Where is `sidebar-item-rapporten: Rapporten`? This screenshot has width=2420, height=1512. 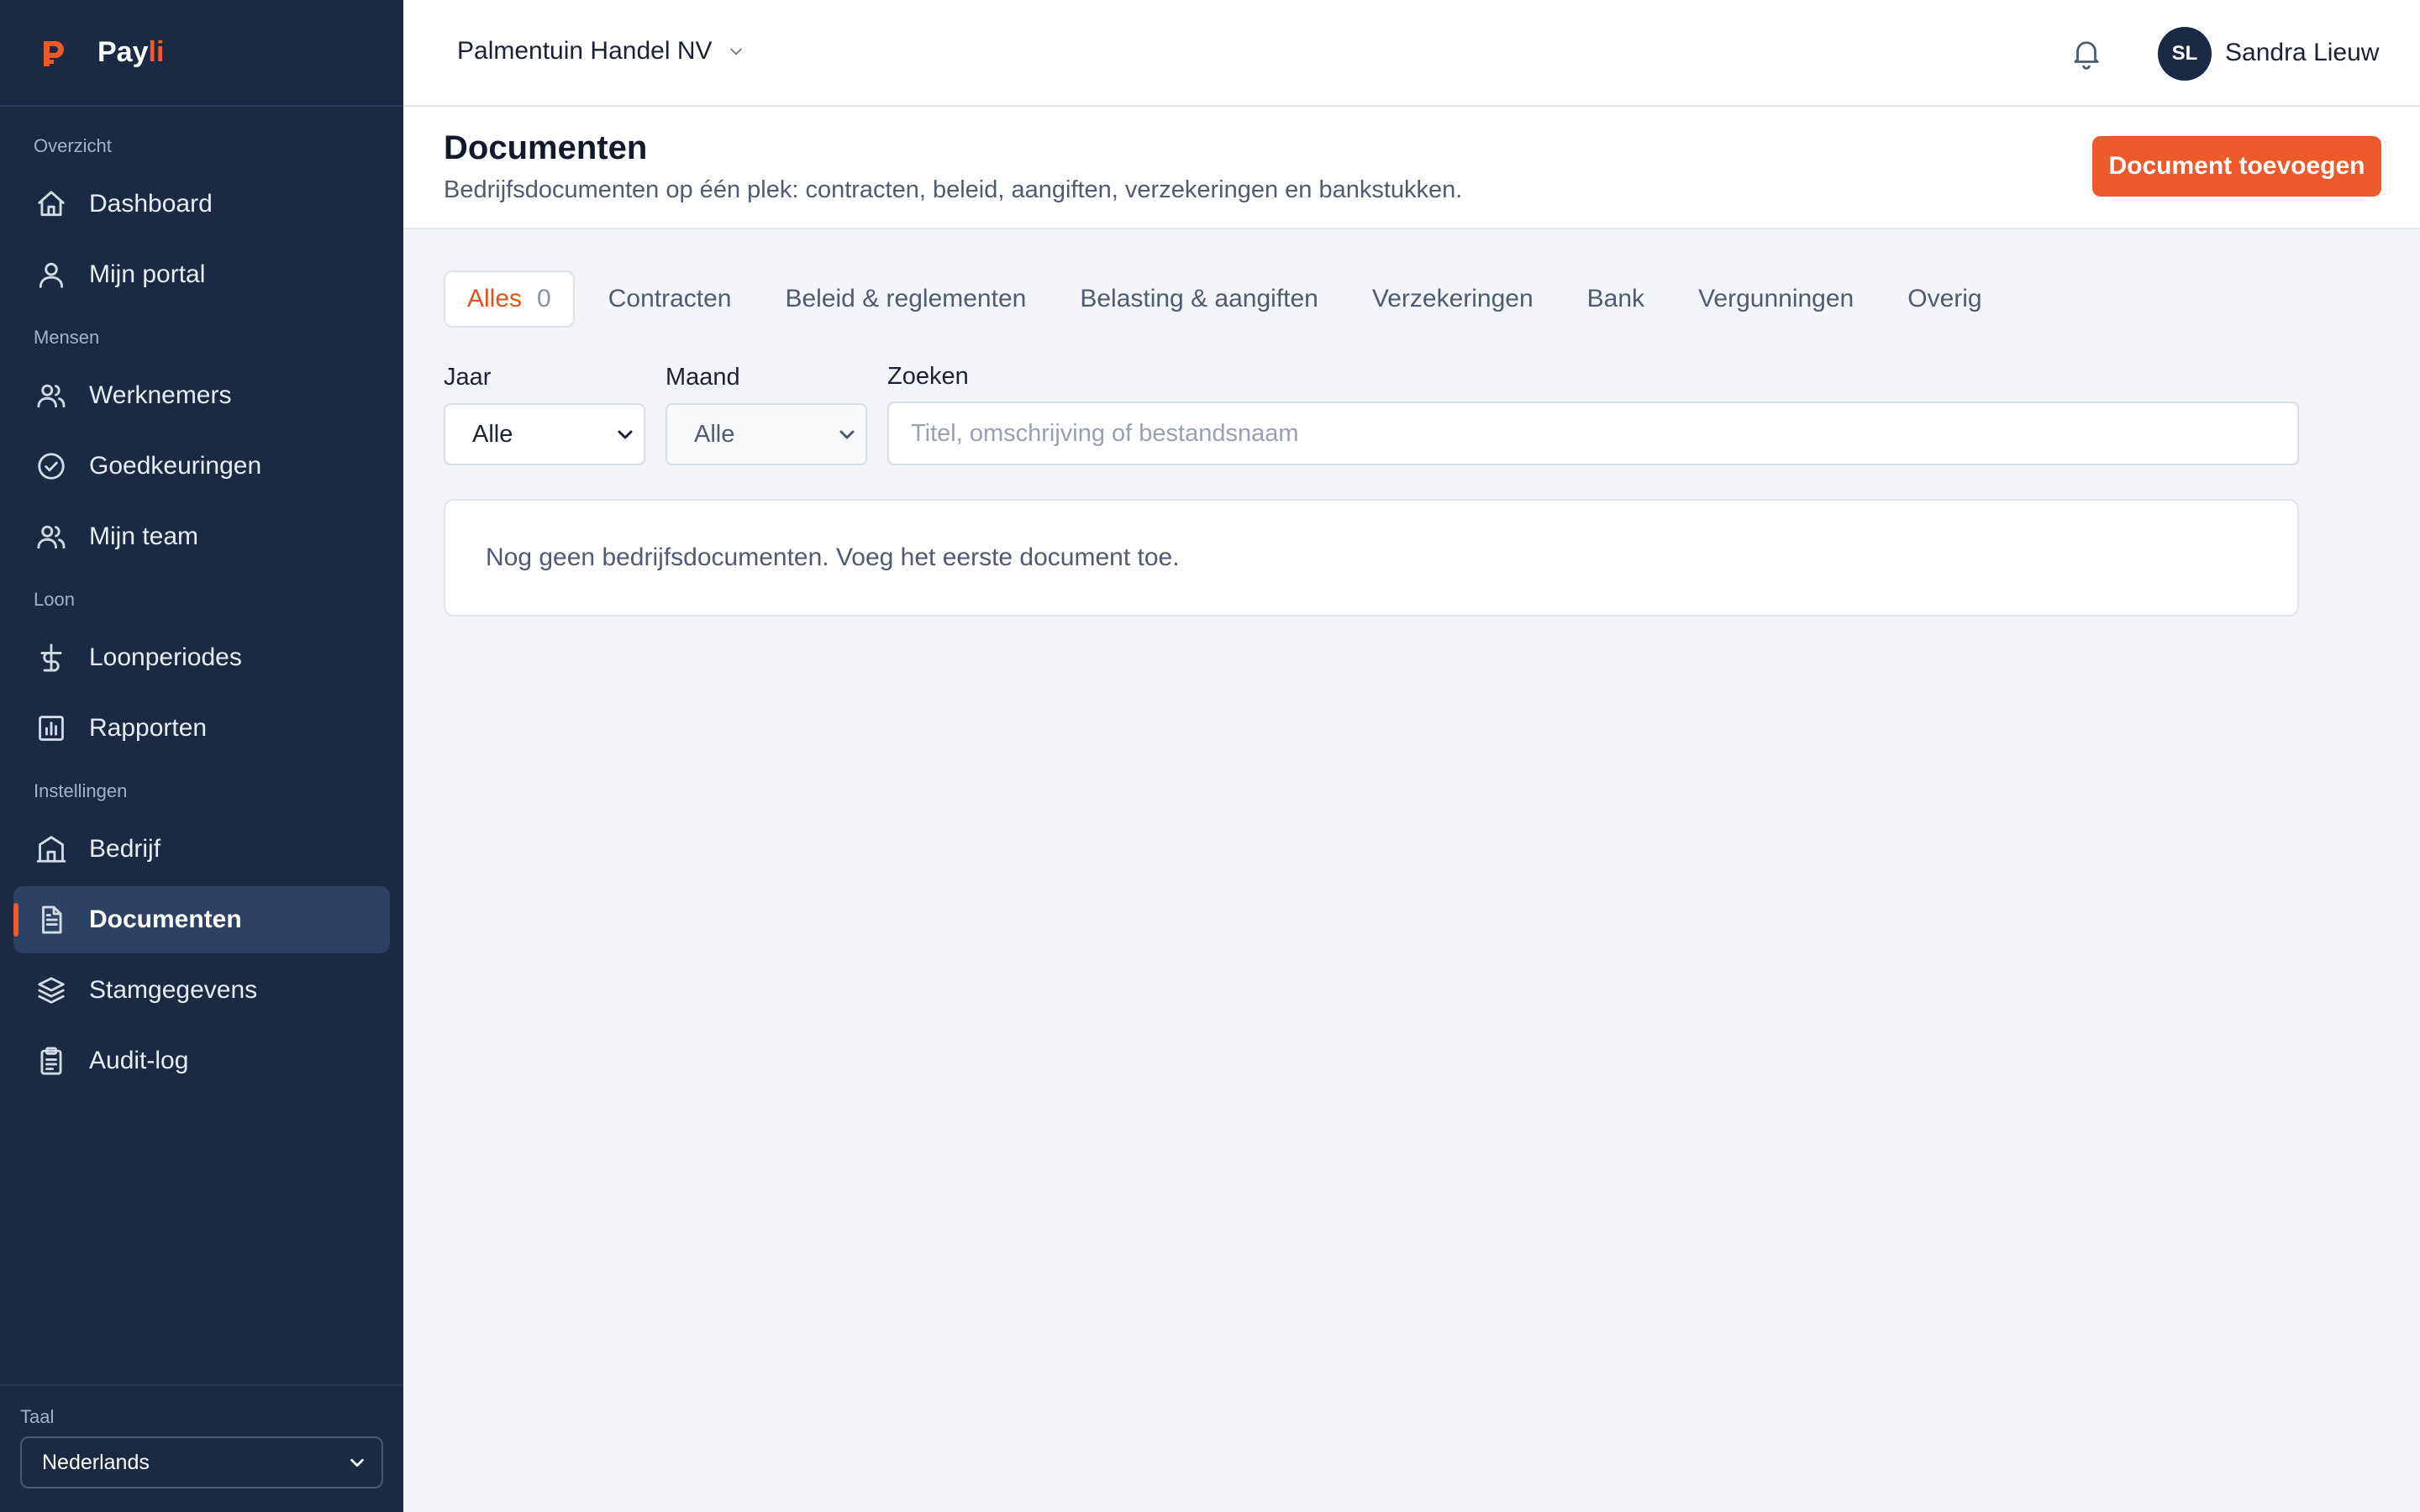 sidebar-item-rapporten: Rapporten is located at coordinates (202, 728).